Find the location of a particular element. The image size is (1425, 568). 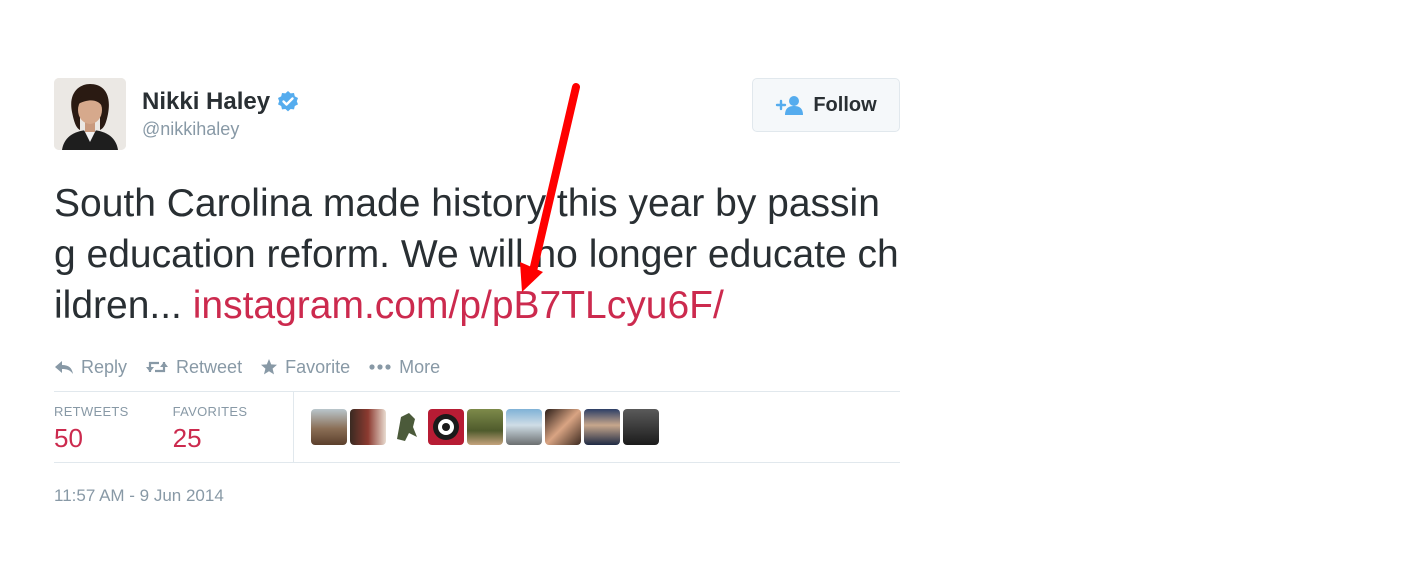

retweet-action: Retweet is located at coordinates (193, 367).